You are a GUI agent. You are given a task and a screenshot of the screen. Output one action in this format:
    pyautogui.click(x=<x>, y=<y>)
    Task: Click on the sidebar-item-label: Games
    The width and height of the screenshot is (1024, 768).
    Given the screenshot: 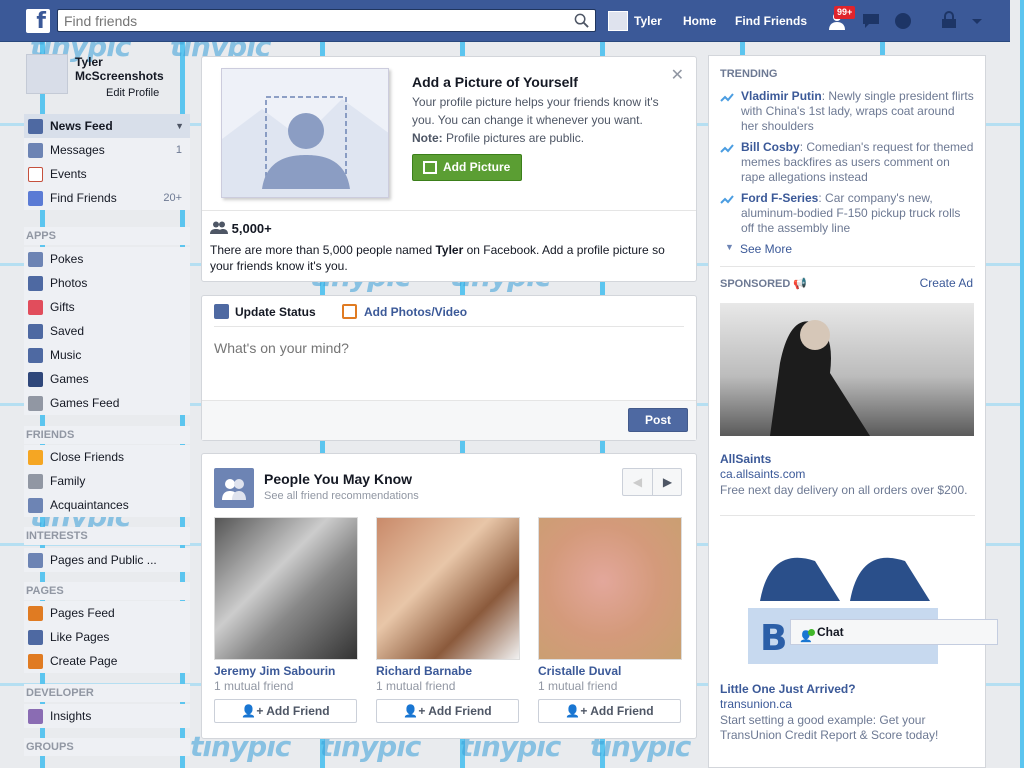 What is the action you would take?
    pyautogui.click(x=69, y=379)
    